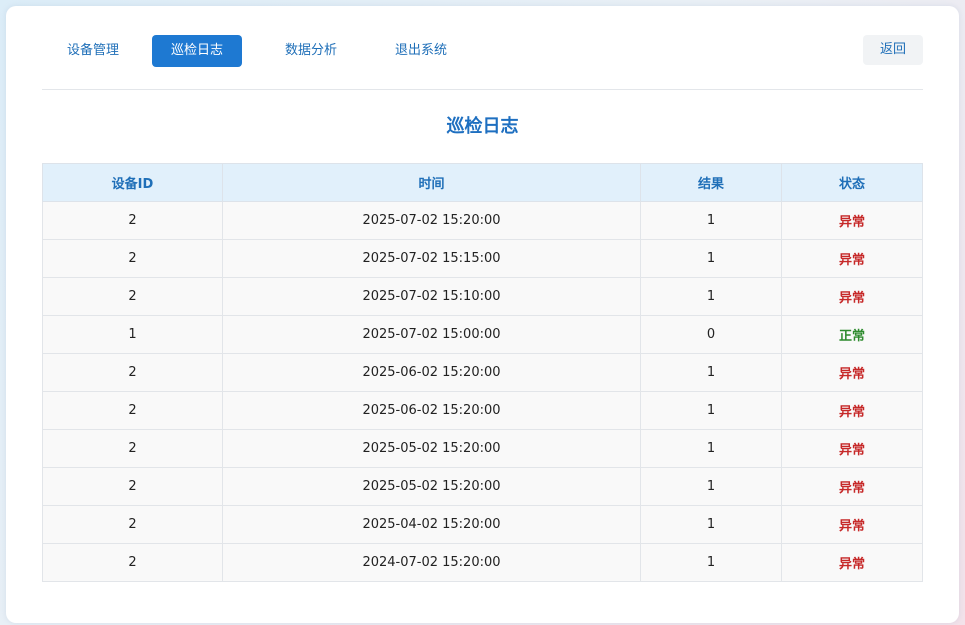 The width and height of the screenshot is (965, 625). What do you see at coordinates (482, 126) in the screenshot?
I see `page-title: 巡检日志` at bounding box center [482, 126].